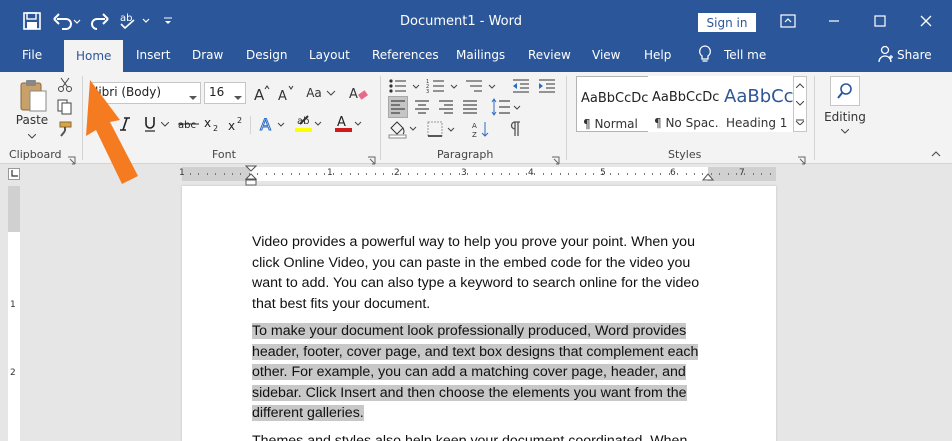  What do you see at coordinates (14, 174) in the screenshot?
I see `tab-stop-selector` at bounding box center [14, 174].